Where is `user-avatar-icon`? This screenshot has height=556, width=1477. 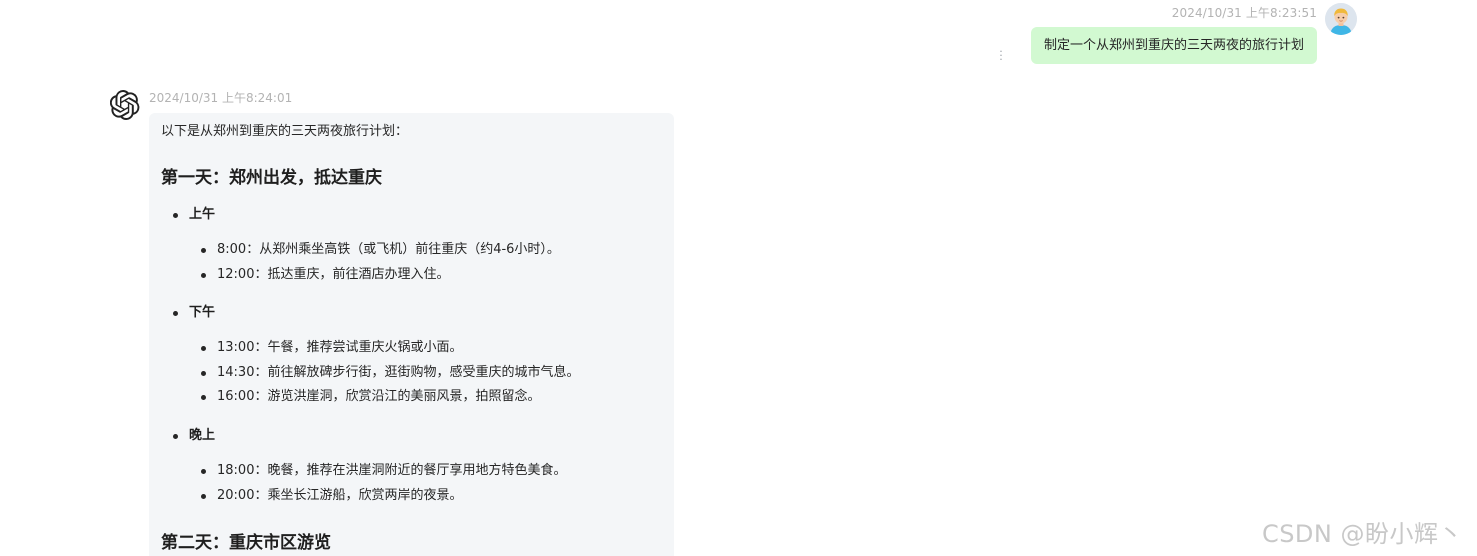 user-avatar-icon is located at coordinates (1341, 19).